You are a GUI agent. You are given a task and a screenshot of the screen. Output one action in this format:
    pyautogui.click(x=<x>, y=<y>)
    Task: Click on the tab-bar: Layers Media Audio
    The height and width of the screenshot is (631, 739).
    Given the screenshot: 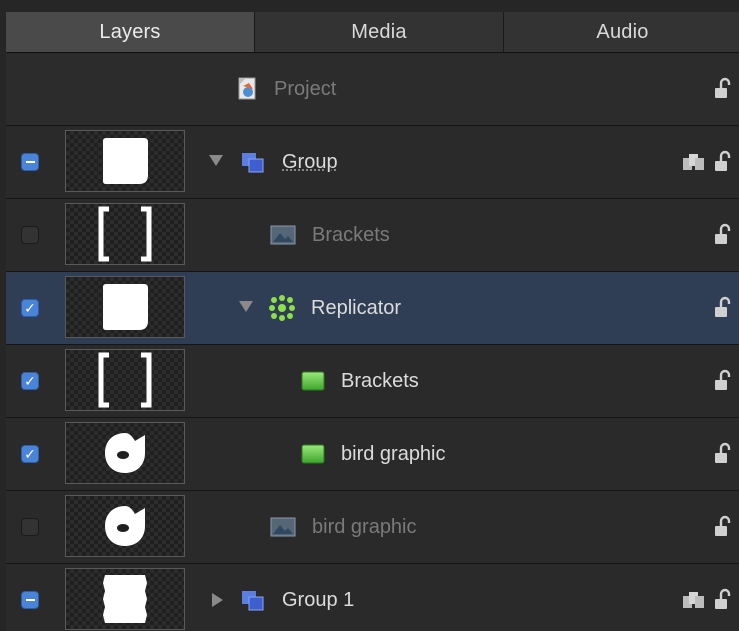 What is the action you would take?
    pyautogui.click(x=372, y=32)
    